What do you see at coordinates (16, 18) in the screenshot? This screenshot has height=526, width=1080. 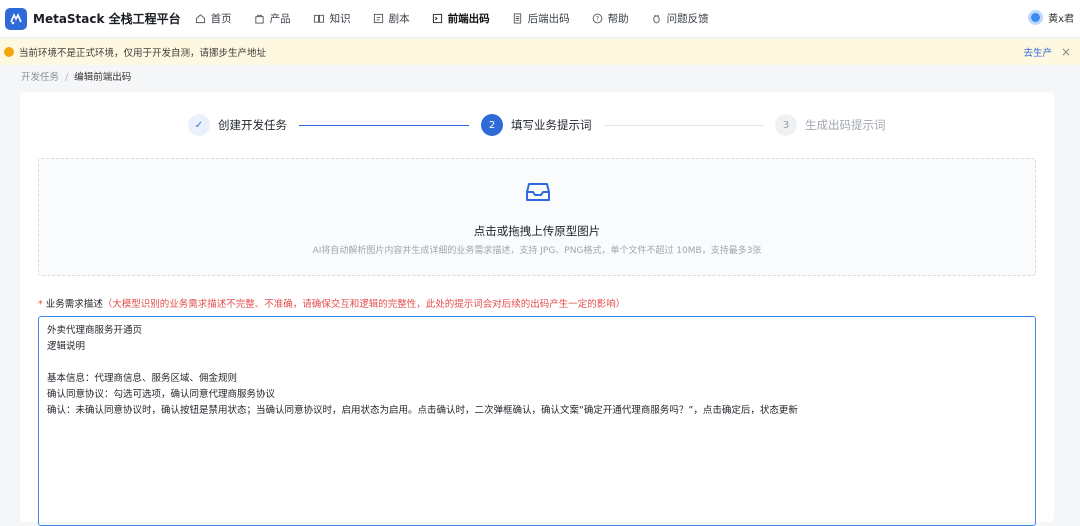 I see `metastack-logo-icon` at bounding box center [16, 18].